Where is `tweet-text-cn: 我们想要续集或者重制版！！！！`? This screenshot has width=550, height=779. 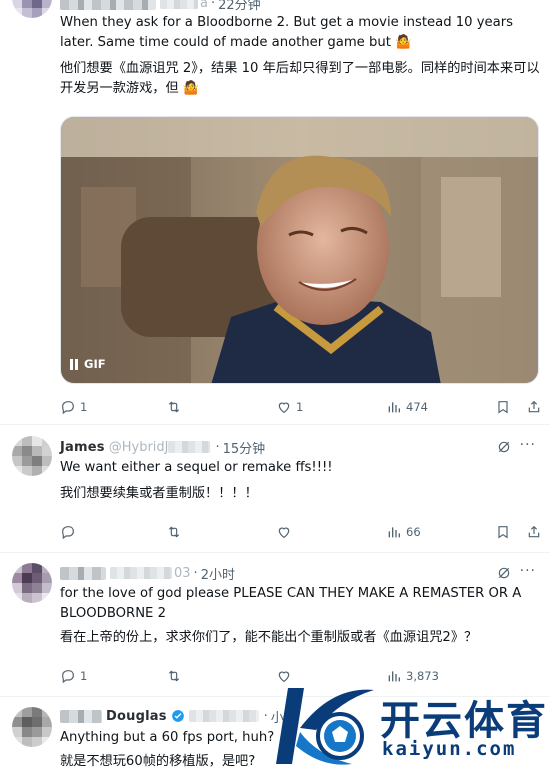
tweet-text-cn: 我们想要续集或者重制版！！！！ is located at coordinates (159, 493).